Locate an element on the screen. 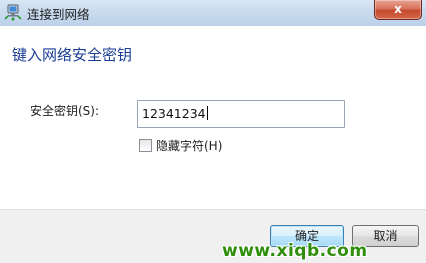  hide-characters-checkbox is located at coordinates (145, 145).